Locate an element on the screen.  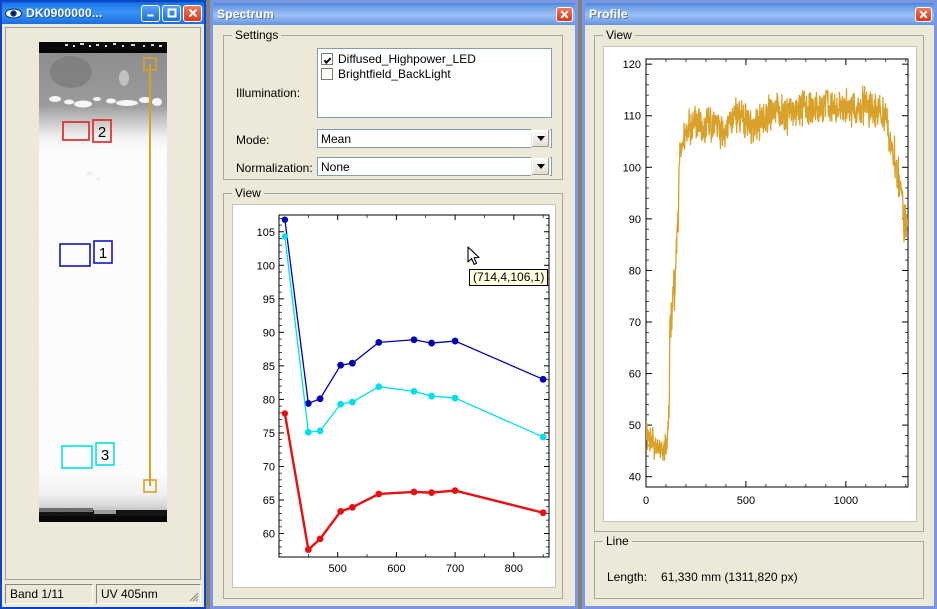
svg-text: 700 is located at coordinates (455, 569).